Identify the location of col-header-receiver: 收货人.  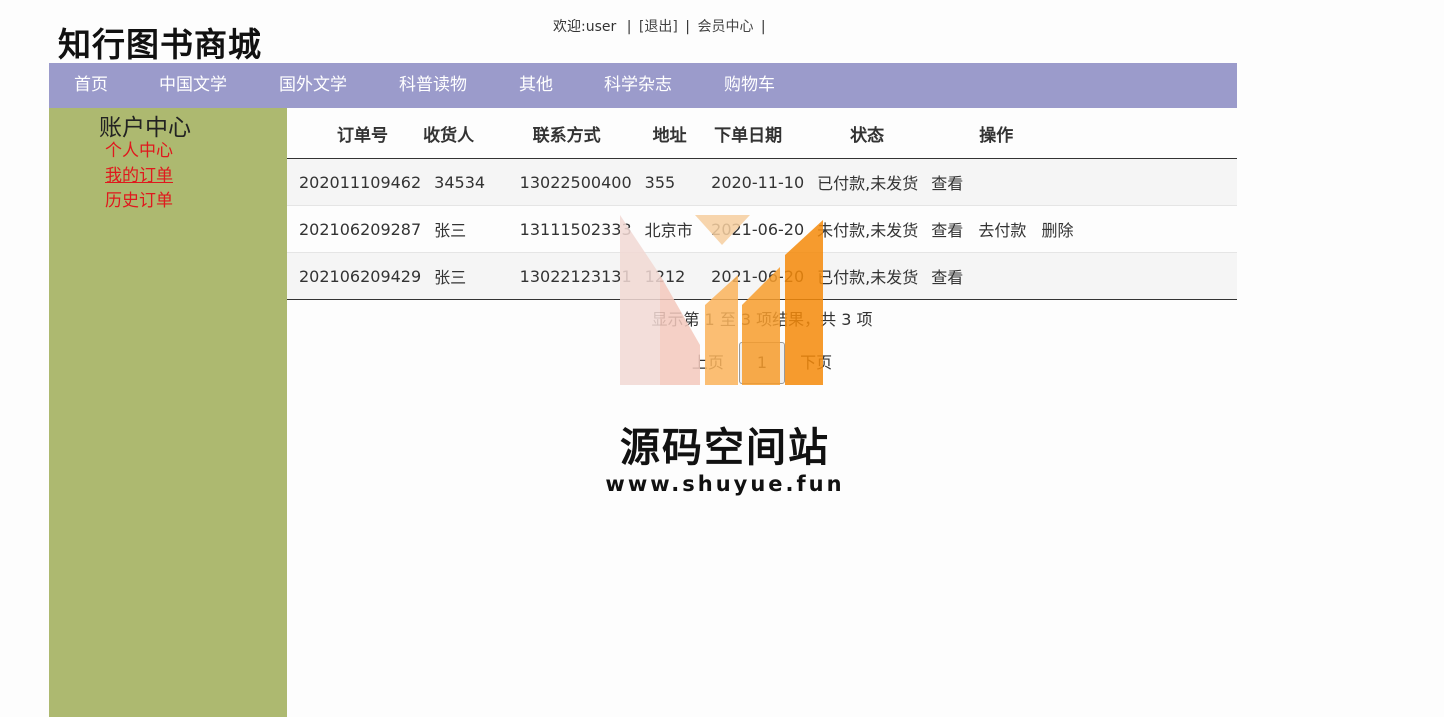
(465, 133).